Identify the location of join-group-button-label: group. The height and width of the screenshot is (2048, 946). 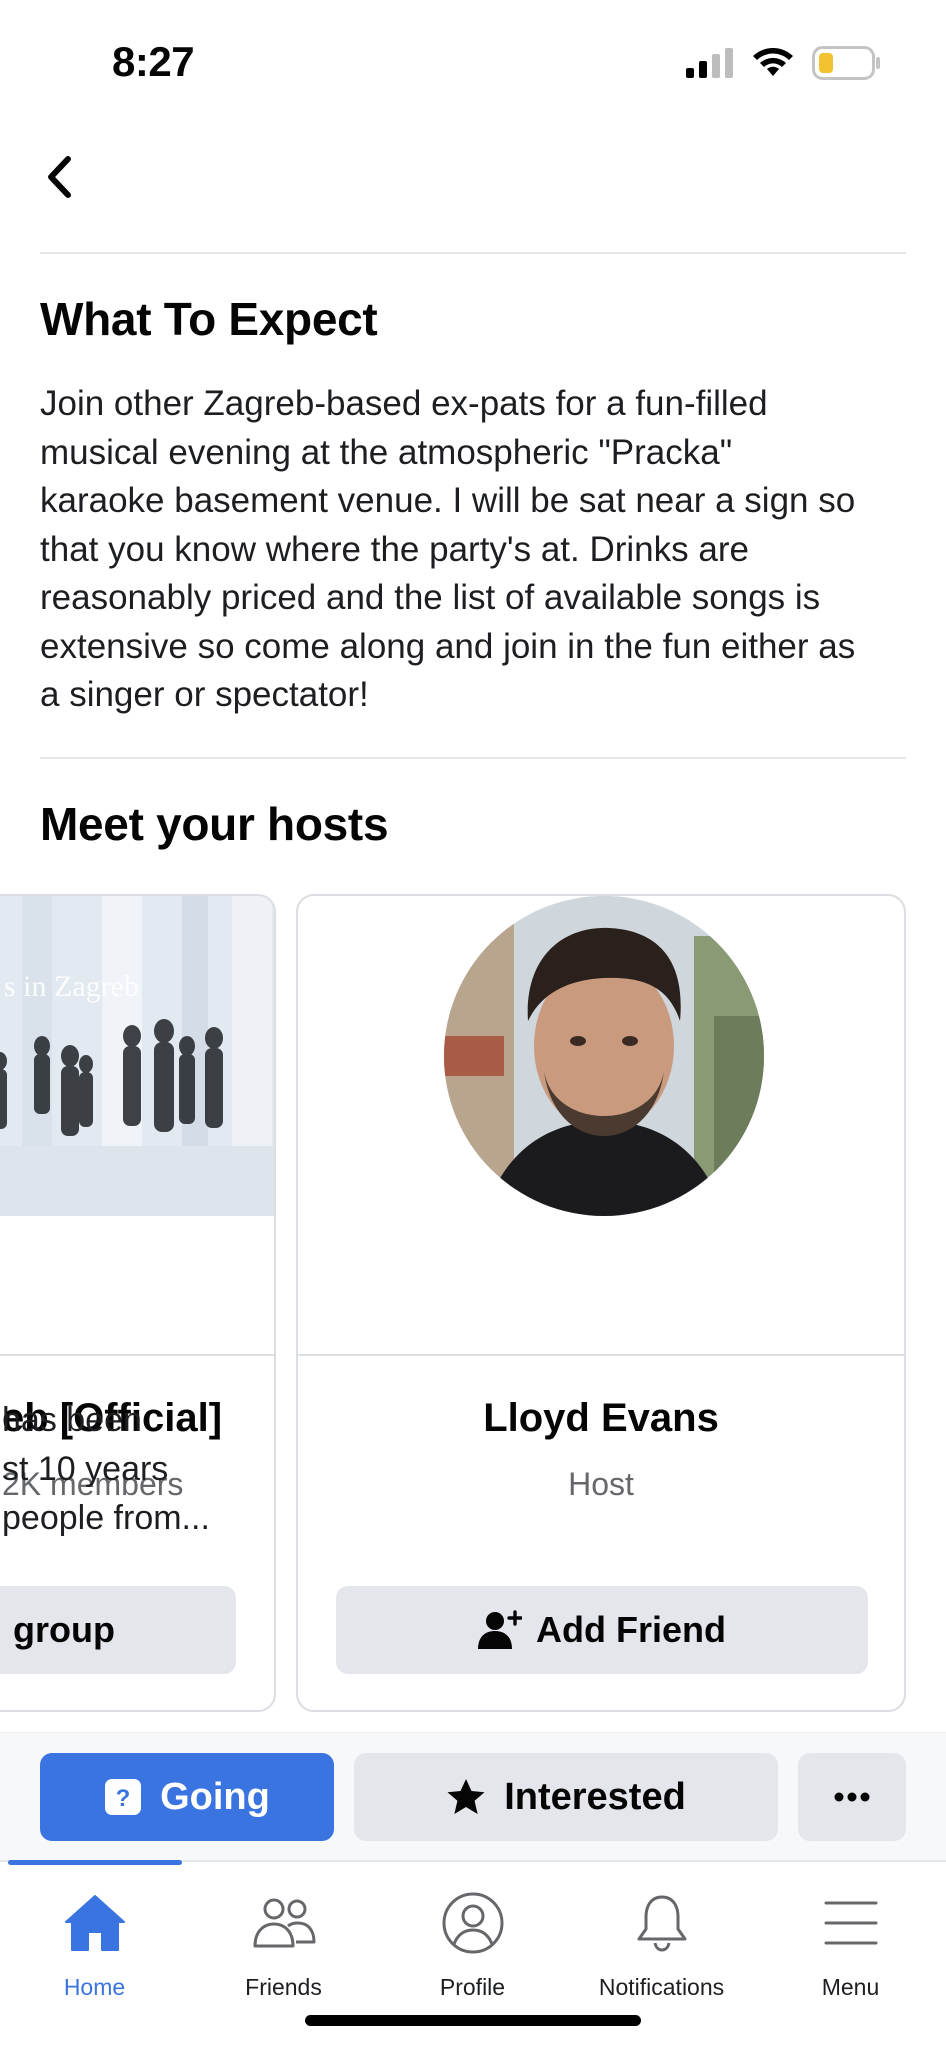
(64, 1629).